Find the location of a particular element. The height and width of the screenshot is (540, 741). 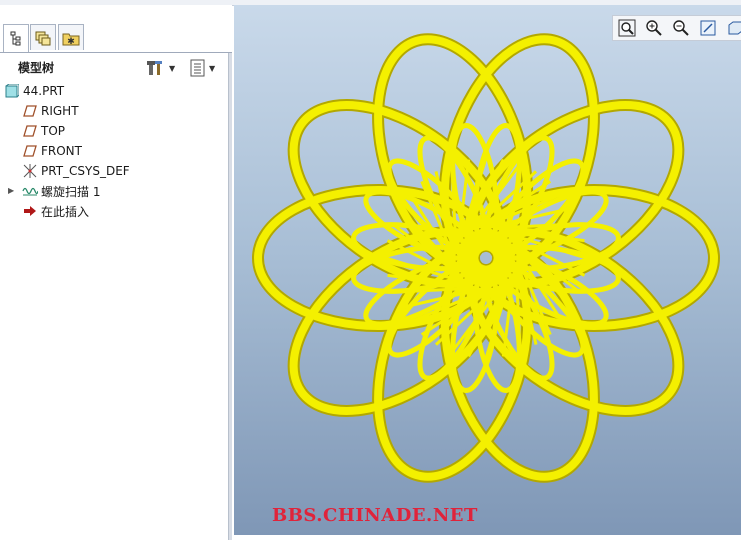

folder-star-icon: ✱ is located at coordinates (71, 39).